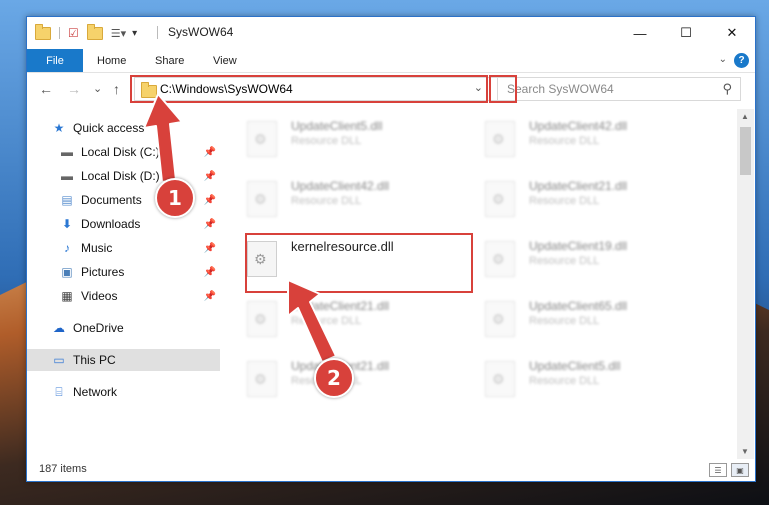 The height and width of the screenshot is (505, 769). I want to click on recent-locations-button: ⌄, so click(97, 88).